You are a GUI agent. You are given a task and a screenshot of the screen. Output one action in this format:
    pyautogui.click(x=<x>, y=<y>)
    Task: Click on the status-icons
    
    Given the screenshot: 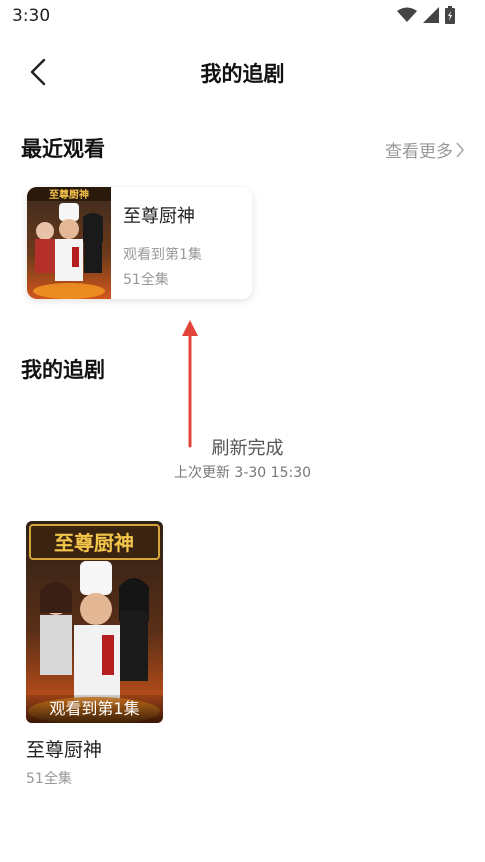 What is the action you would take?
    pyautogui.click(x=426, y=15)
    